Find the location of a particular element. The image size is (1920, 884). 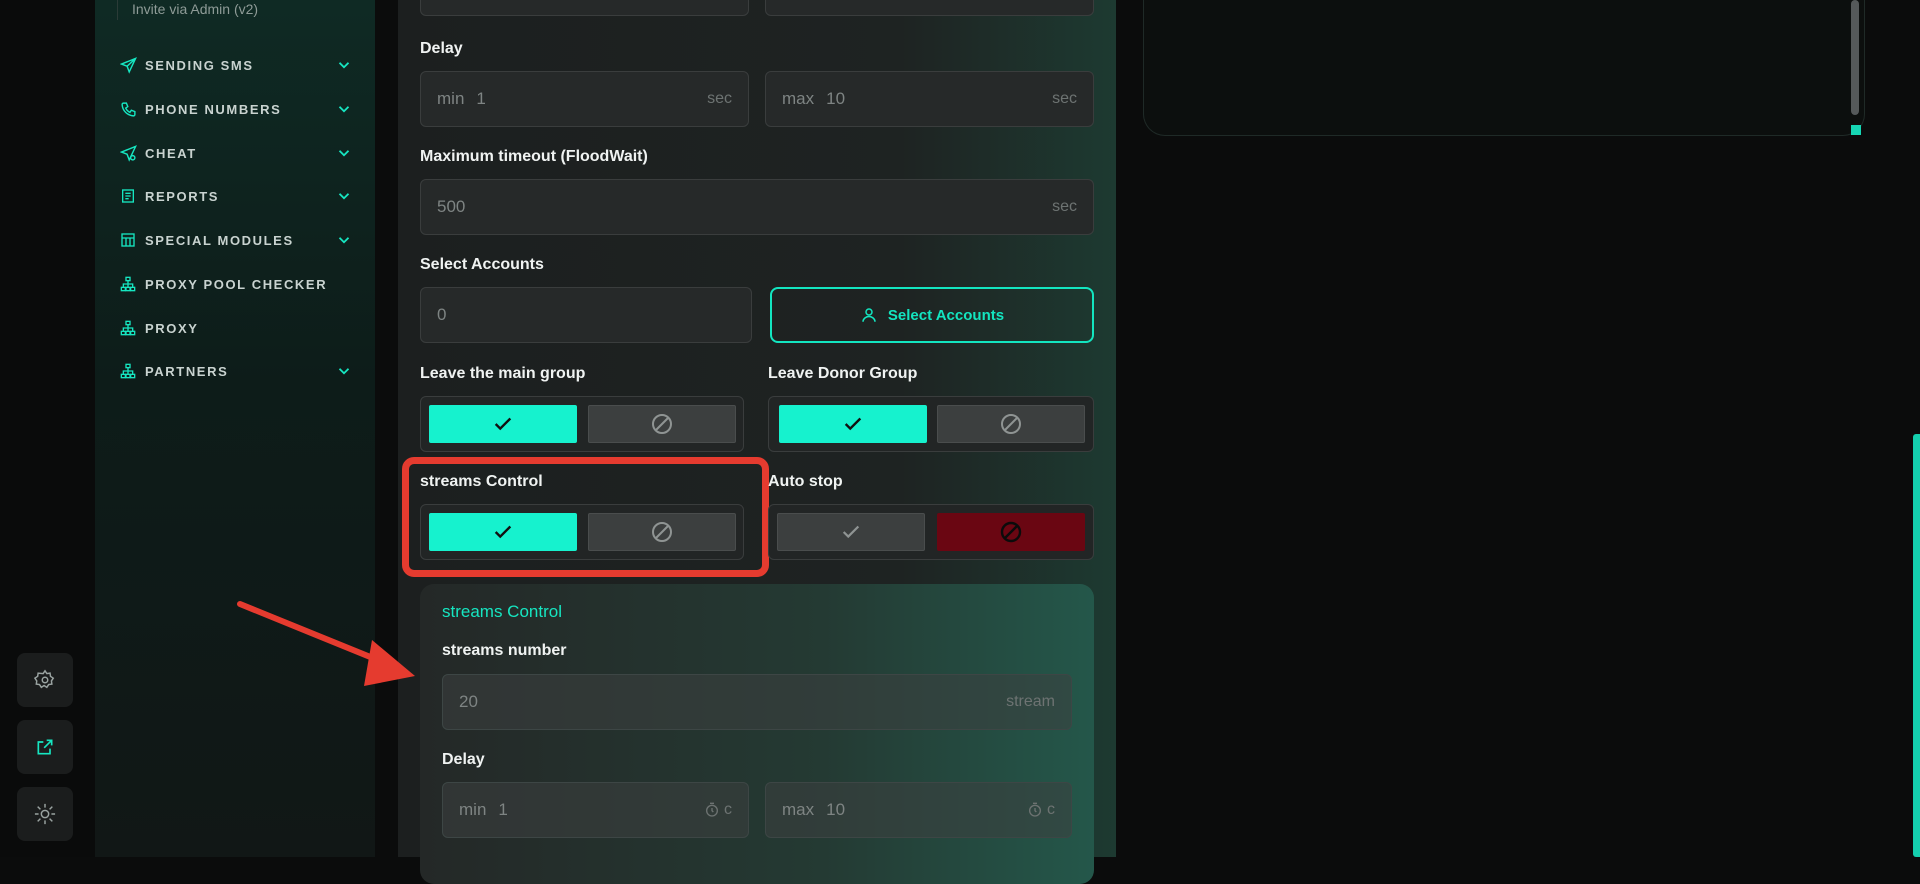

external-link-button is located at coordinates (45, 747).